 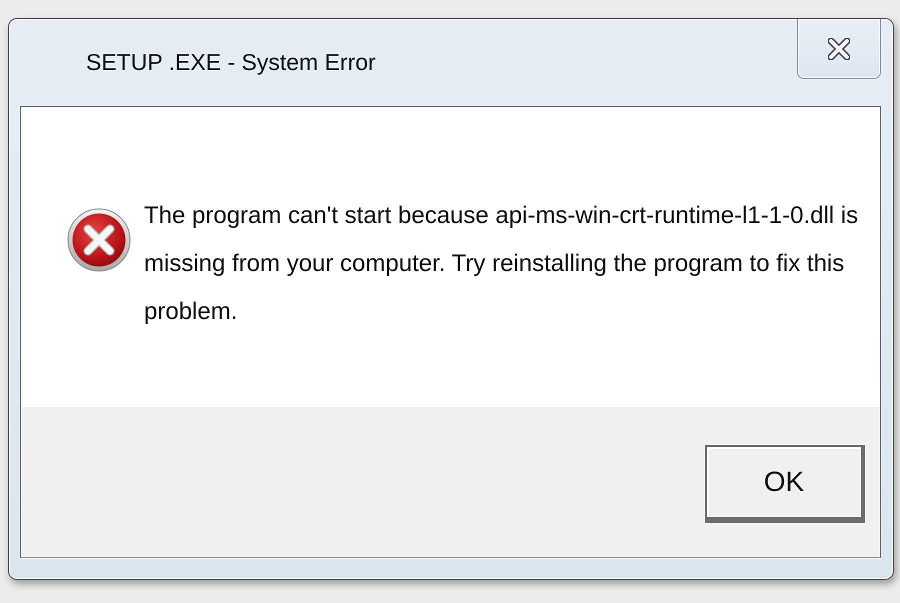 I want to click on ok-button: OK, so click(x=785, y=484).